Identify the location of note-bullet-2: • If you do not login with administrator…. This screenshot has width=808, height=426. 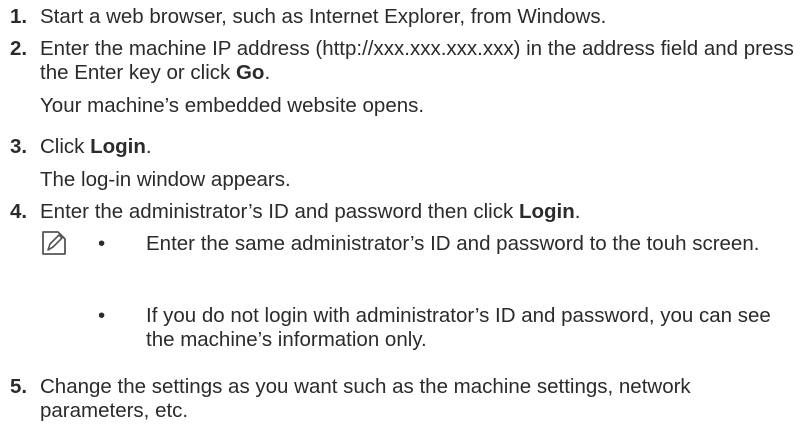
(448, 328).